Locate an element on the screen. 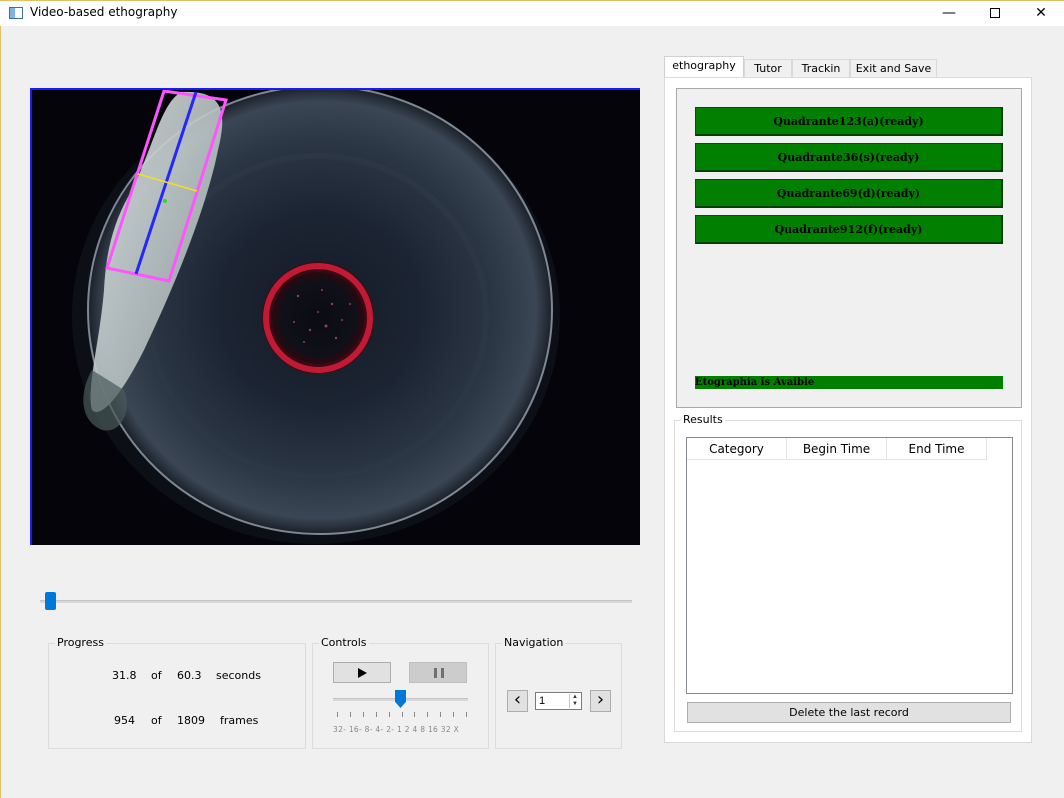 Image resolution: width=1064 pixels, height=798 pixels. frames-total: 1809 is located at coordinates (191, 720).